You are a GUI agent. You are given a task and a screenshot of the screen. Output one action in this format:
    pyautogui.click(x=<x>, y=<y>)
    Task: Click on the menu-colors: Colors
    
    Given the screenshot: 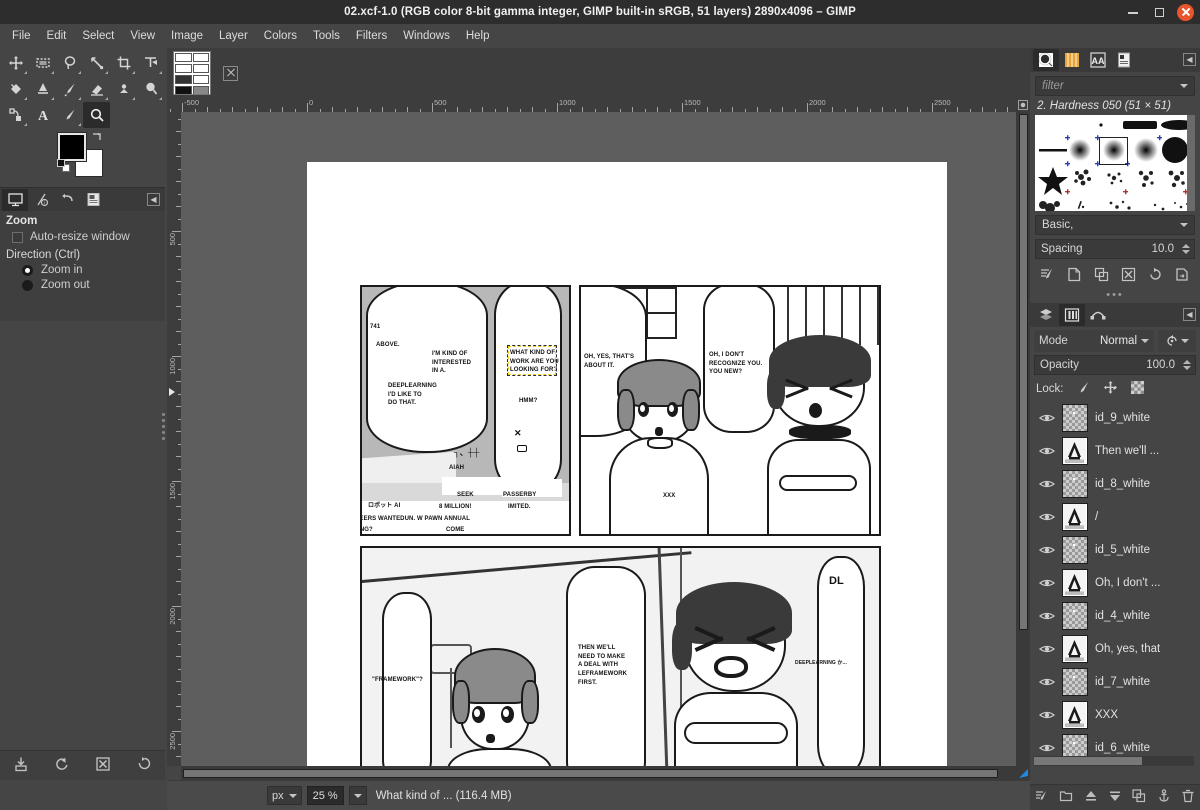 What is the action you would take?
    pyautogui.click(x=280, y=36)
    